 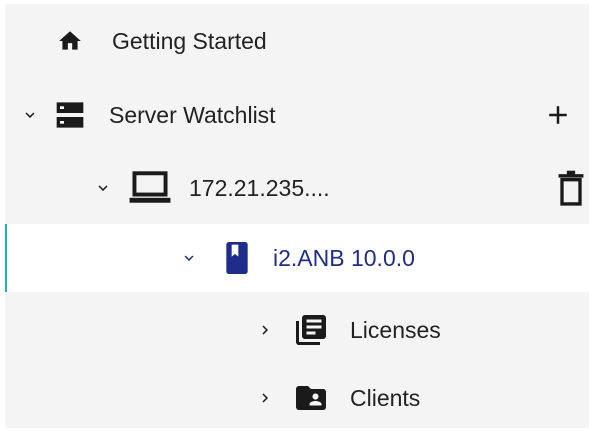 I want to click on tree-item-label: Clients, so click(x=385, y=397).